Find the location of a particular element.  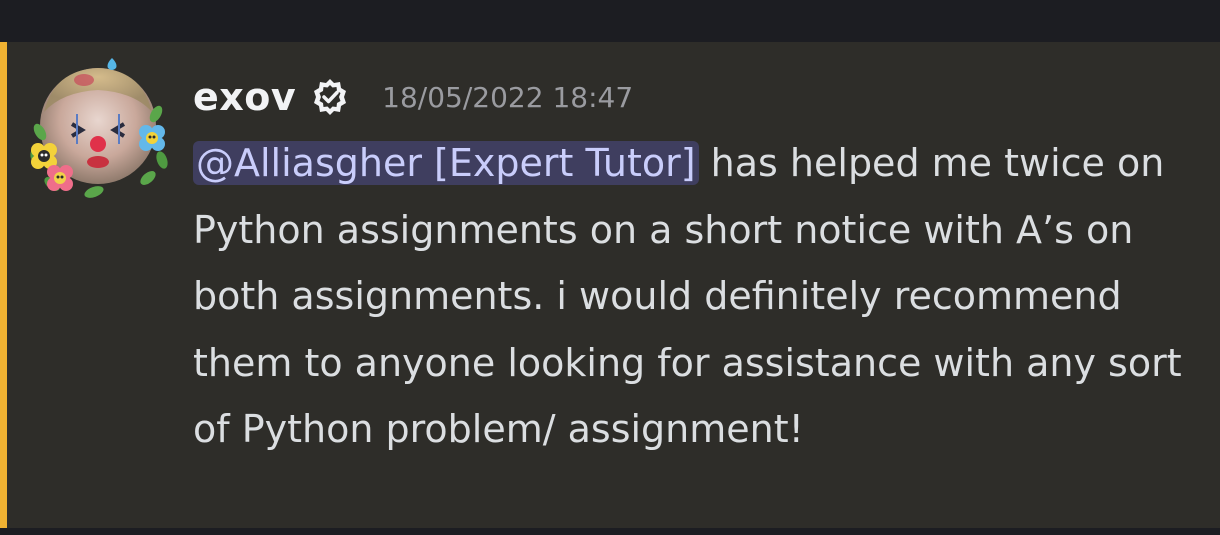

message-timestamp: 18/05/2022 18:47 is located at coordinates (507, 97).